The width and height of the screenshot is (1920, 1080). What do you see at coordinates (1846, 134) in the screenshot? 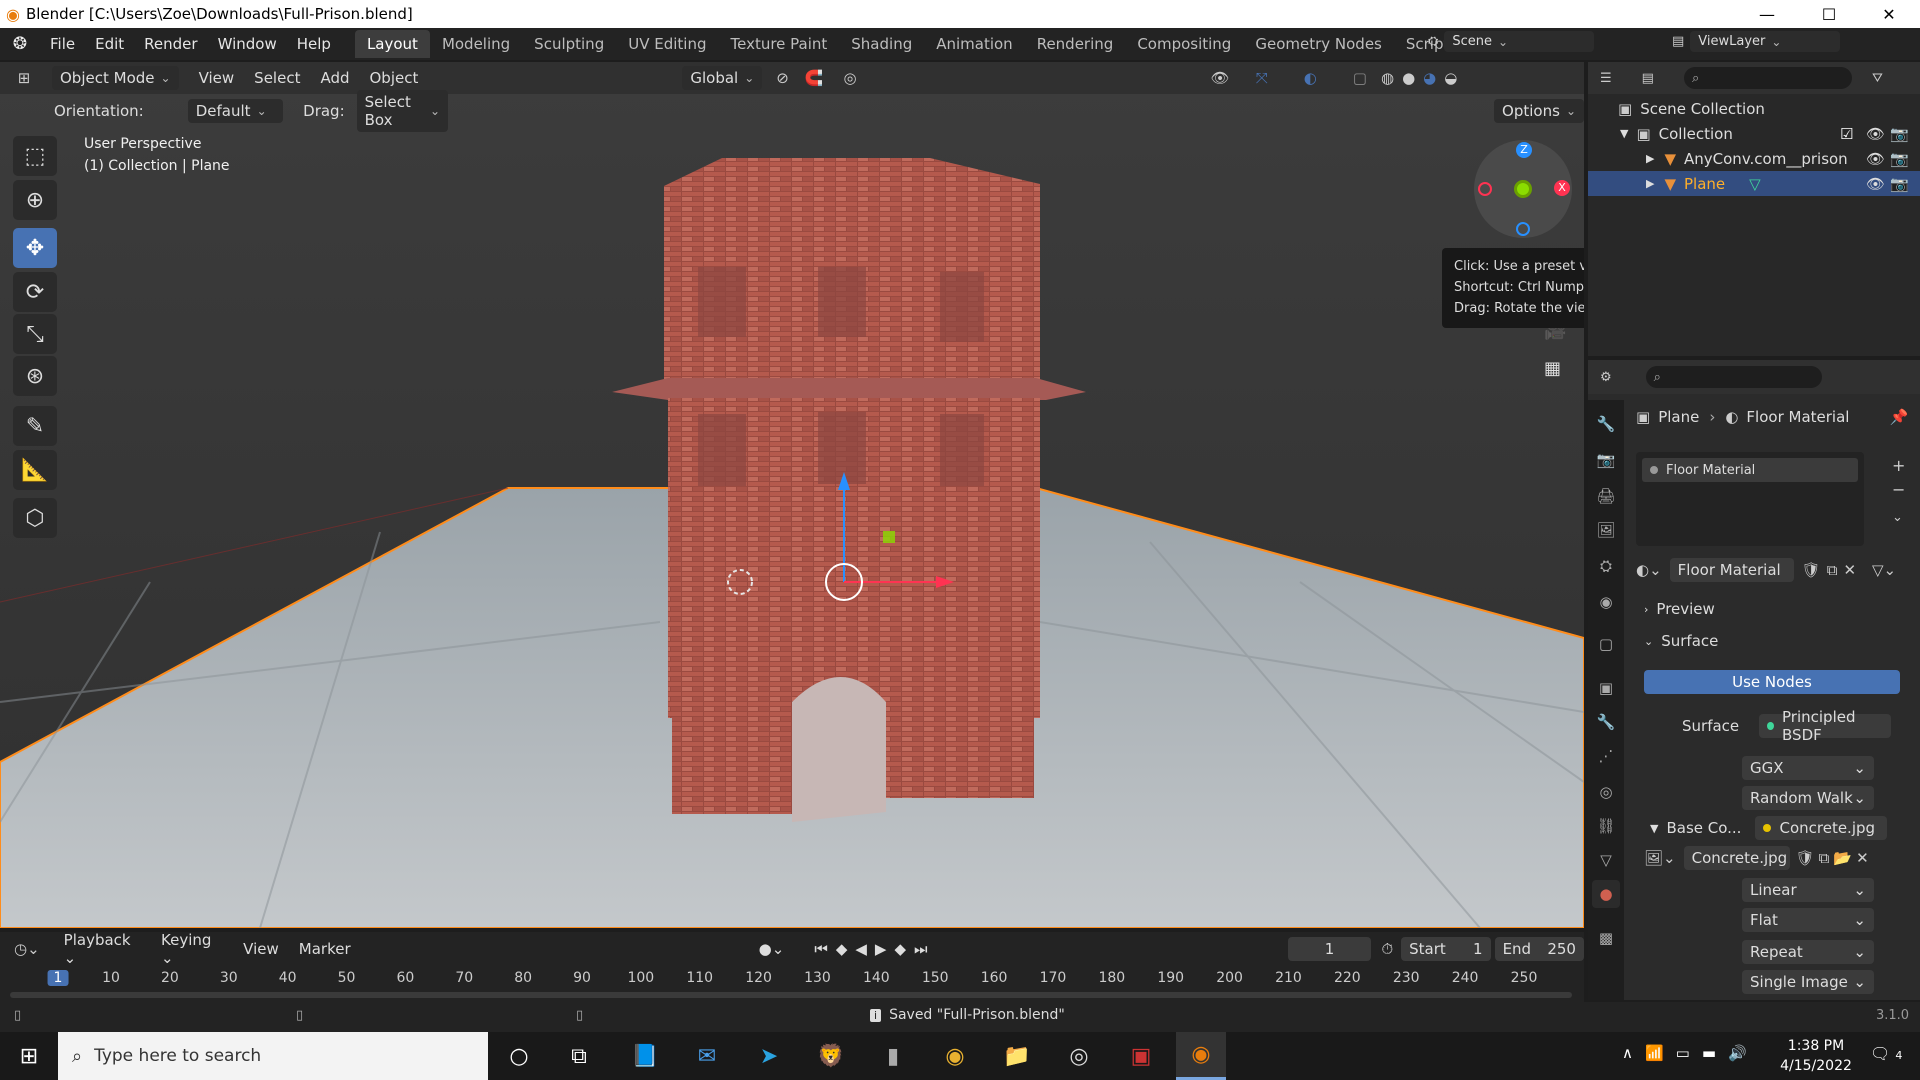
I see `exclude-checkbox: ☑` at bounding box center [1846, 134].